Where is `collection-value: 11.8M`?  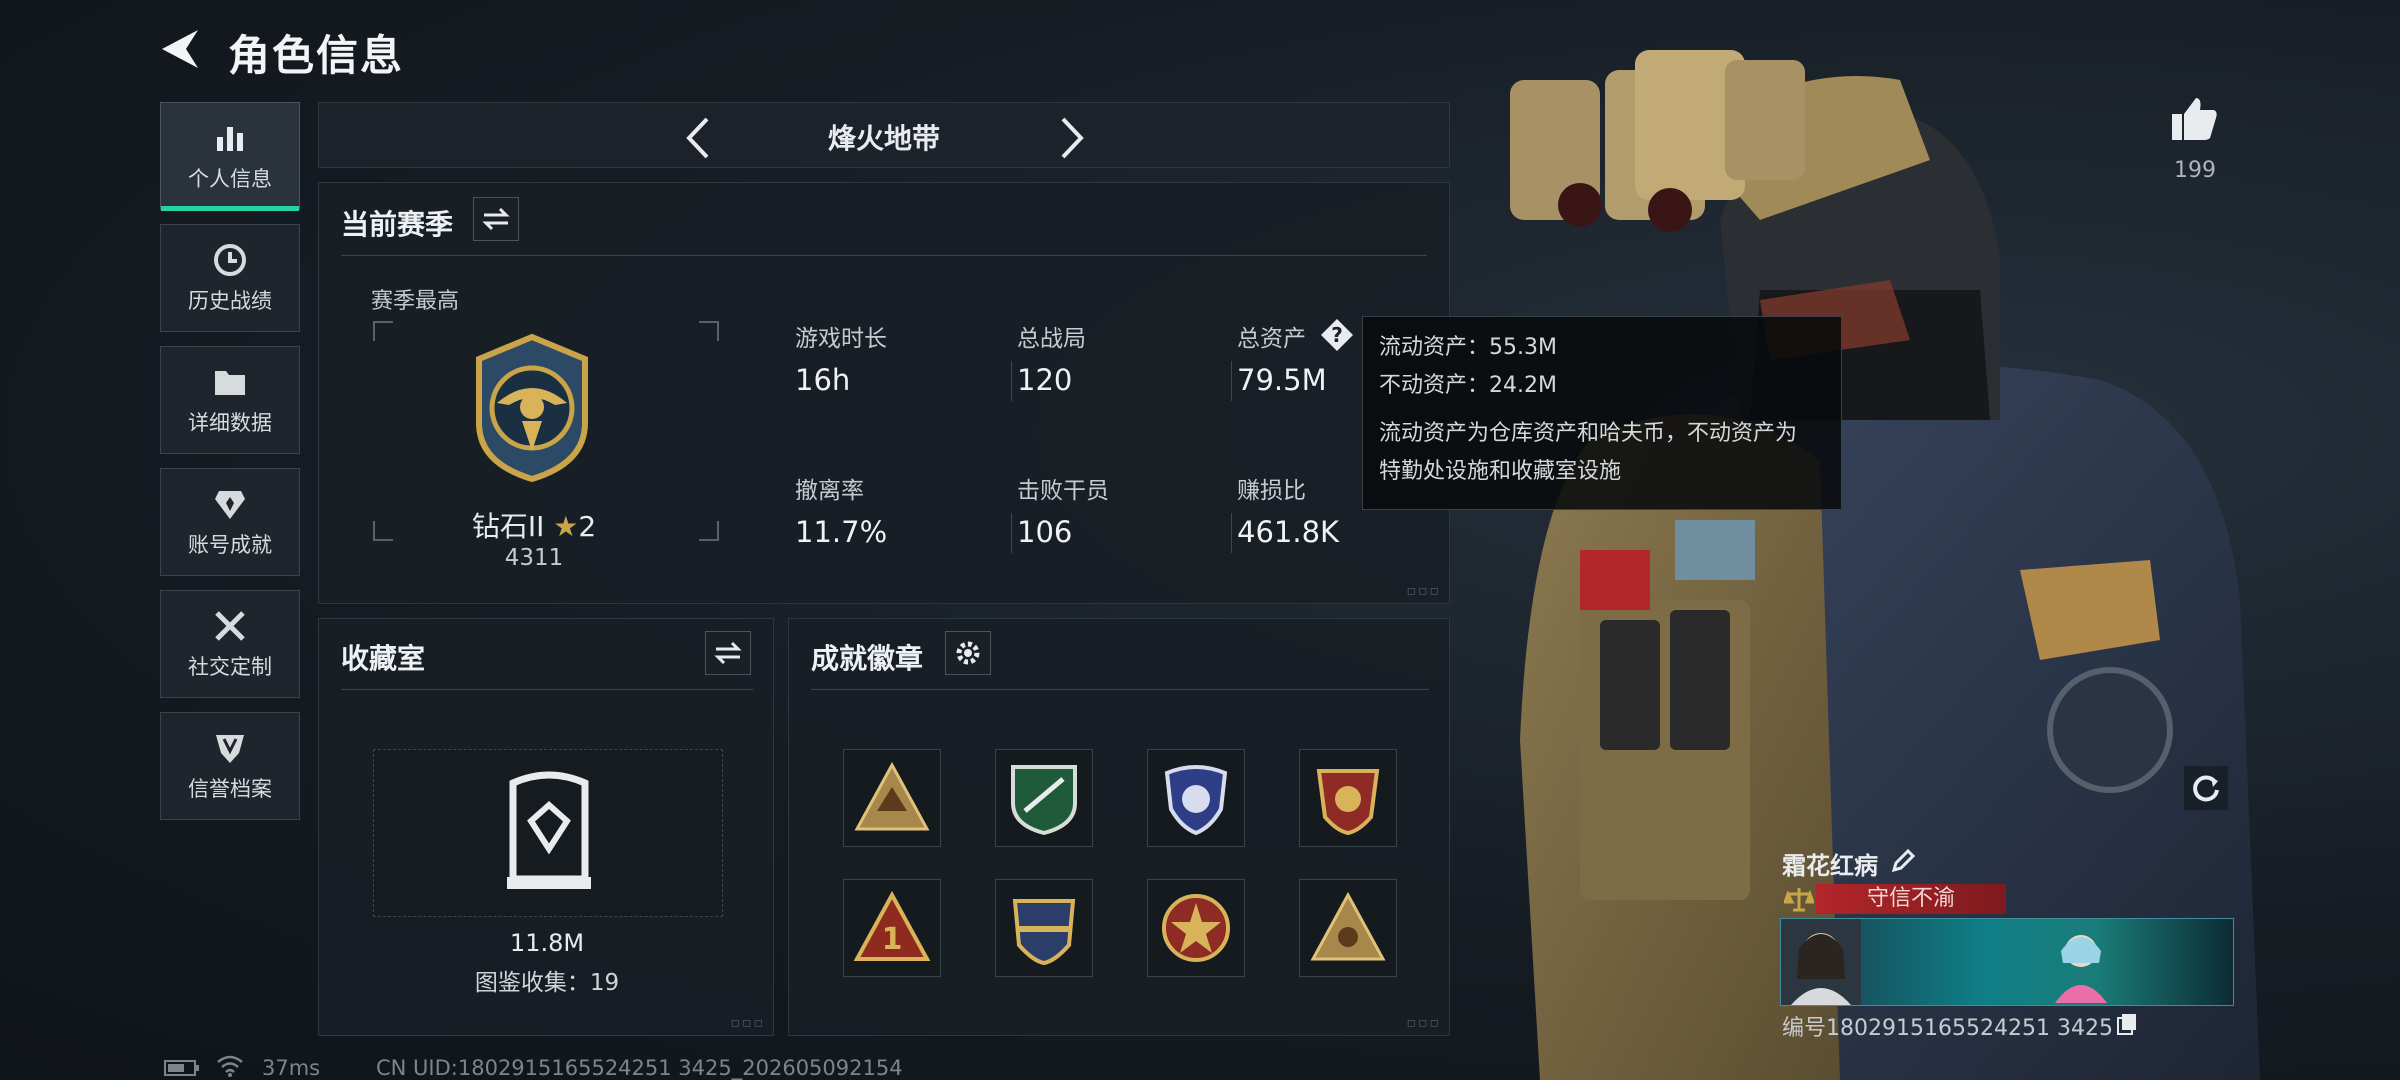
collection-value: 11.8M is located at coordinates (547, 943).